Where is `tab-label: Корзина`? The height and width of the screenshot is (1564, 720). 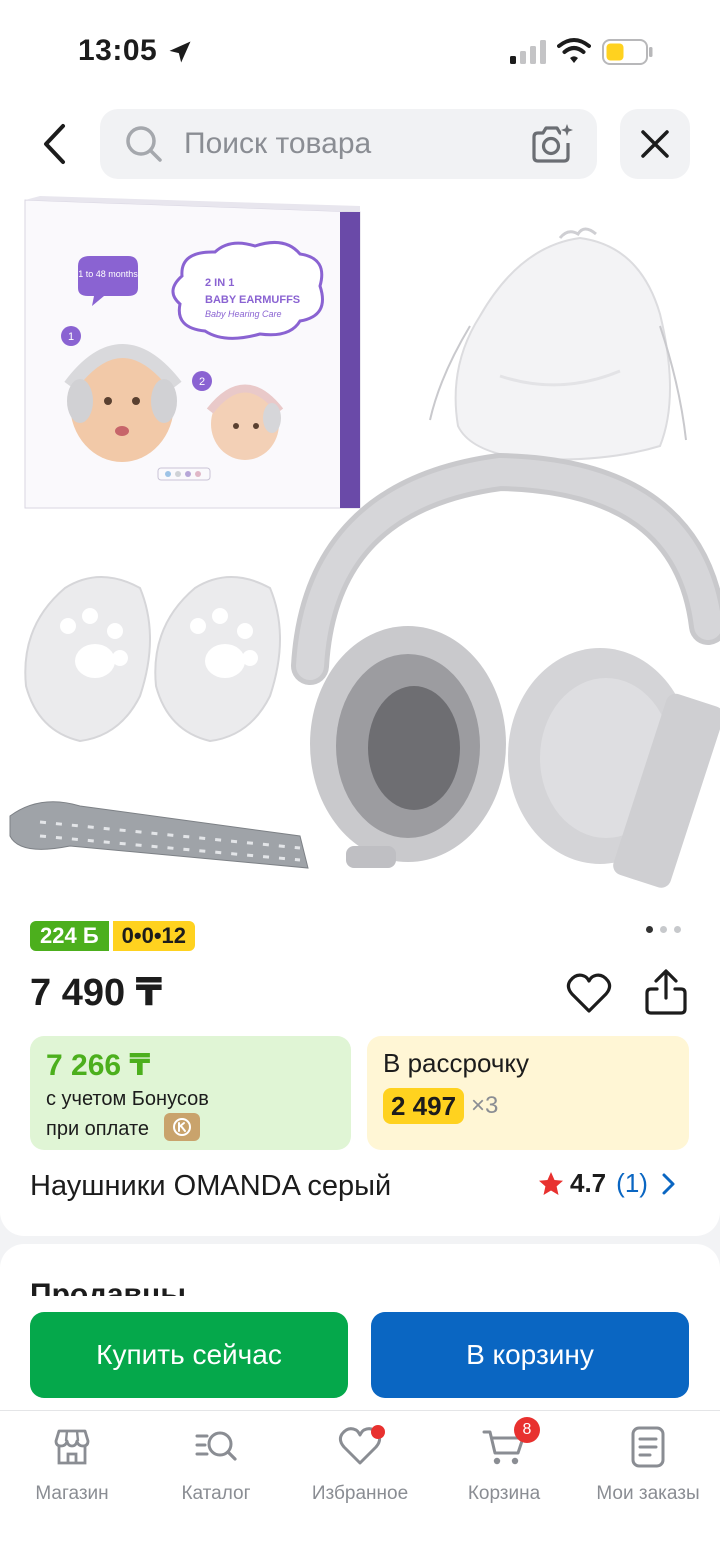
tab-label: Корзина is located at coordinates (504, 1493).